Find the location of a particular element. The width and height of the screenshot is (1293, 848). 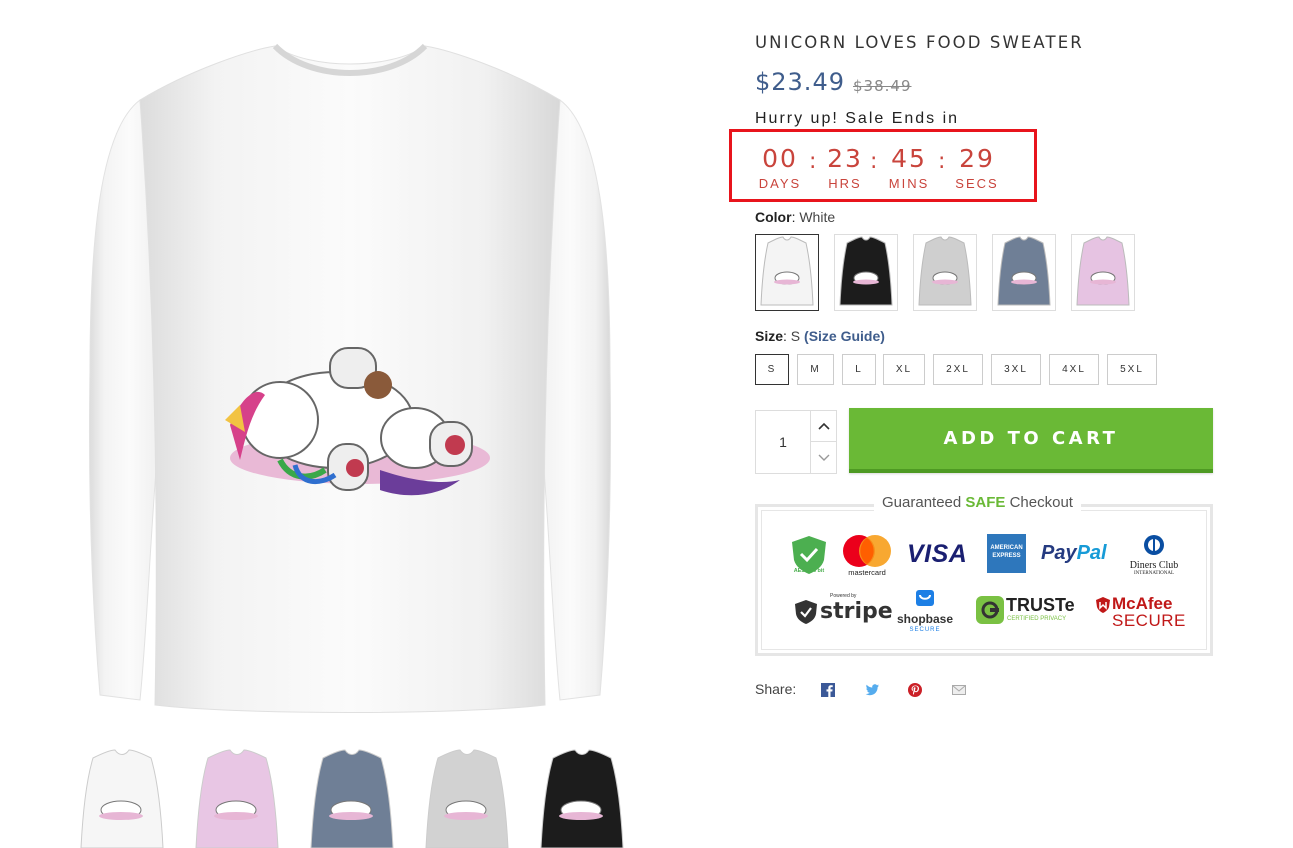

size-option-s: S is located at coordinates (772, 369).